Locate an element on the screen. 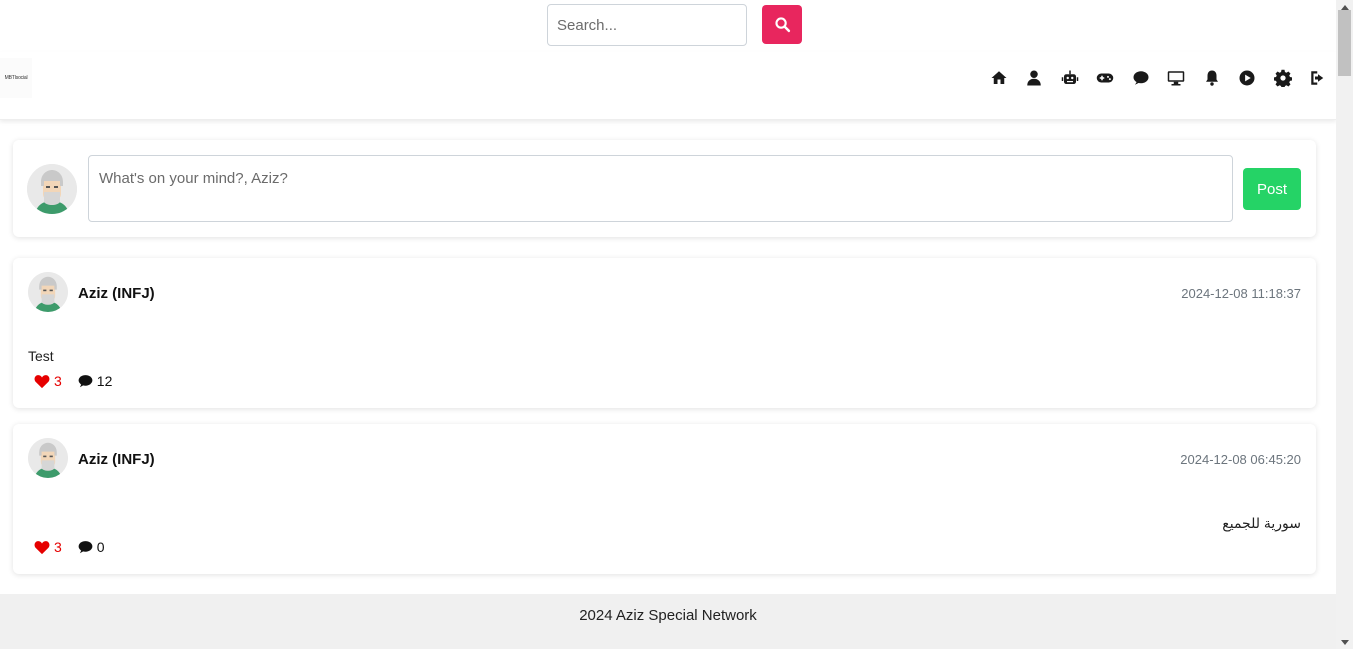  robot-icon is located at coordinates (1069, 77).